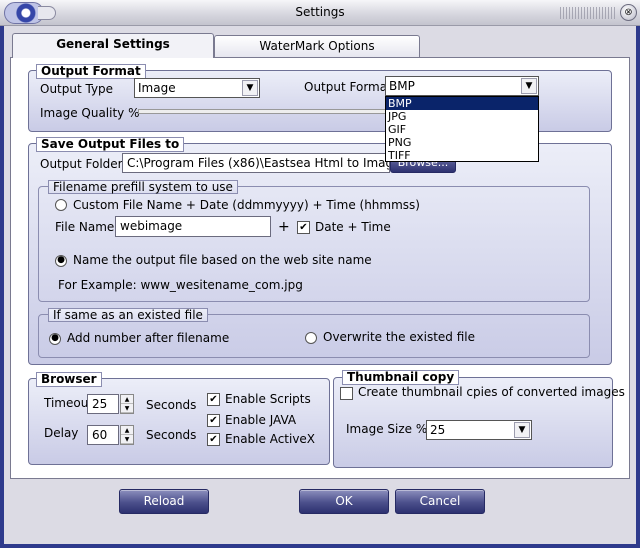 The width and height of the screenshot is (640, 548). Describe the element at coordinates (69, 403) in the screenshot. I see `timeout-label: Timeout` at that location.